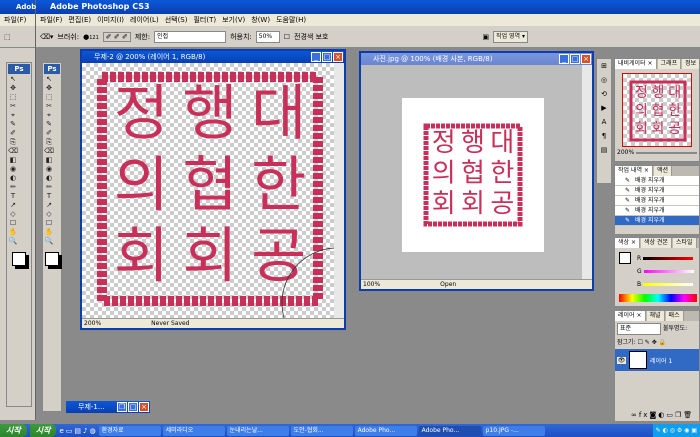 This screenshot has width=700, height=437. What do you see at coordinates (636, 64) in the screenshot?
I see `tab-navigator: 내비게이터 ×` at bounding box center [636, 64].